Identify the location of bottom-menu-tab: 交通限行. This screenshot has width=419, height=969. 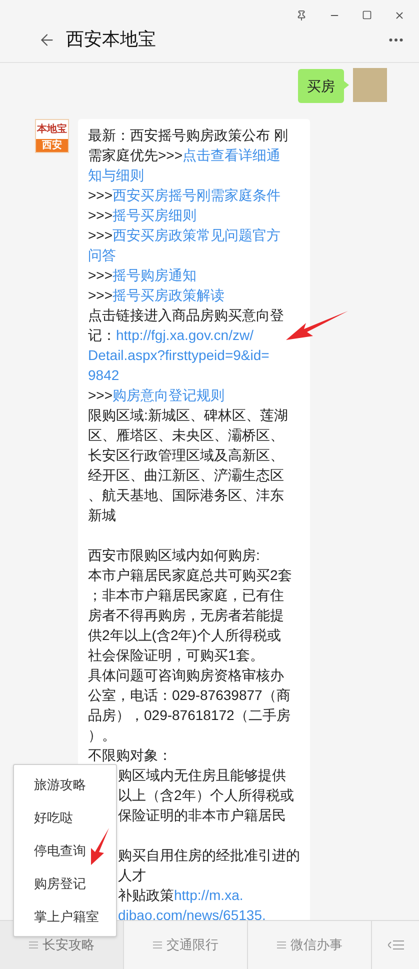
(186, 945).